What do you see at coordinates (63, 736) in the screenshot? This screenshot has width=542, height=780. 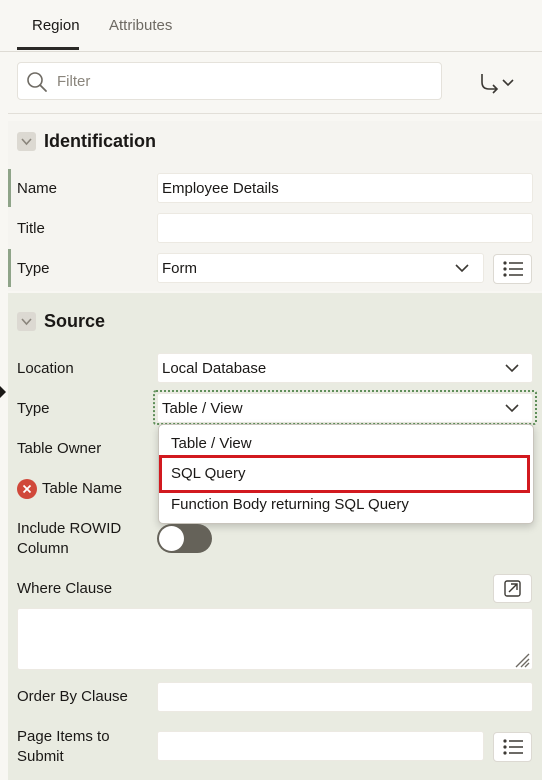 I see `page-items-label-line1: Page Items to` at bounding box center [63, 736].